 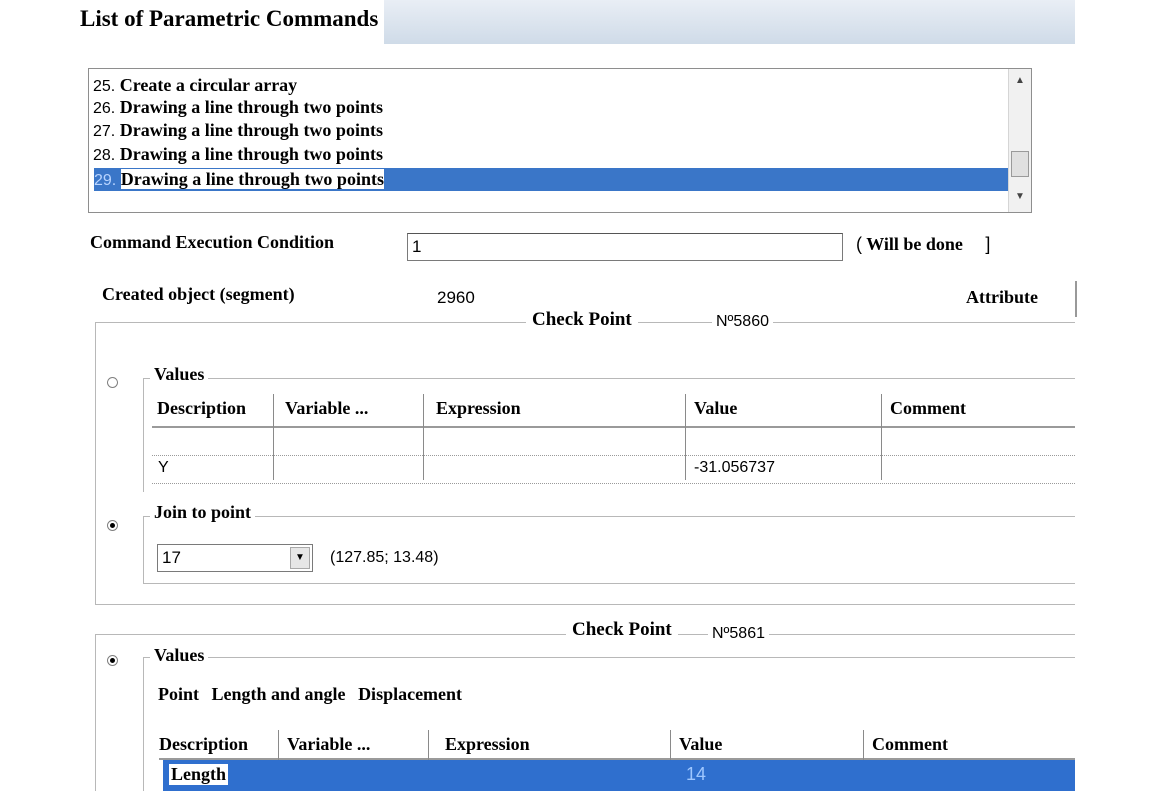 I want to click on table-row, so click(x=613, y=442).